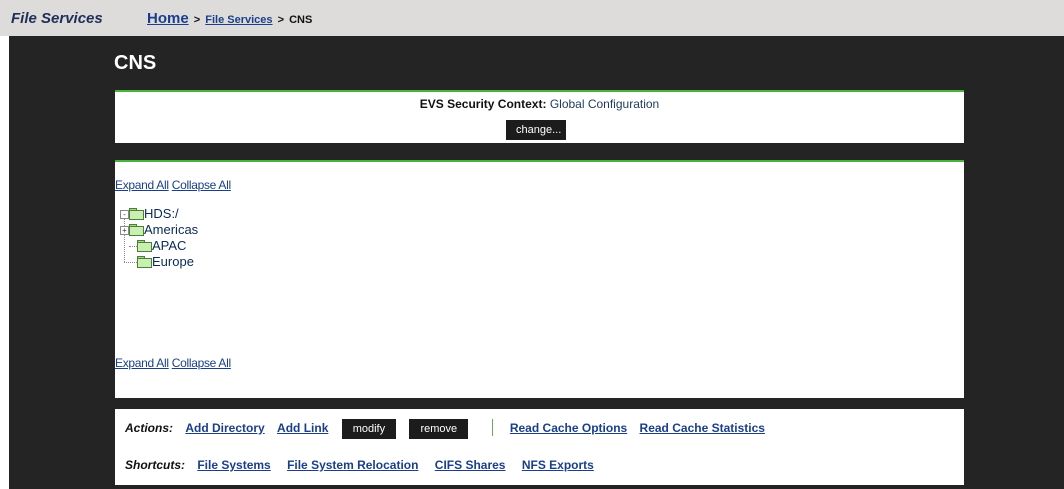  What do you see at coordinates (135, 63) in the screenshot?
I see `page-title: CNS` at bounding box center [135, 63].